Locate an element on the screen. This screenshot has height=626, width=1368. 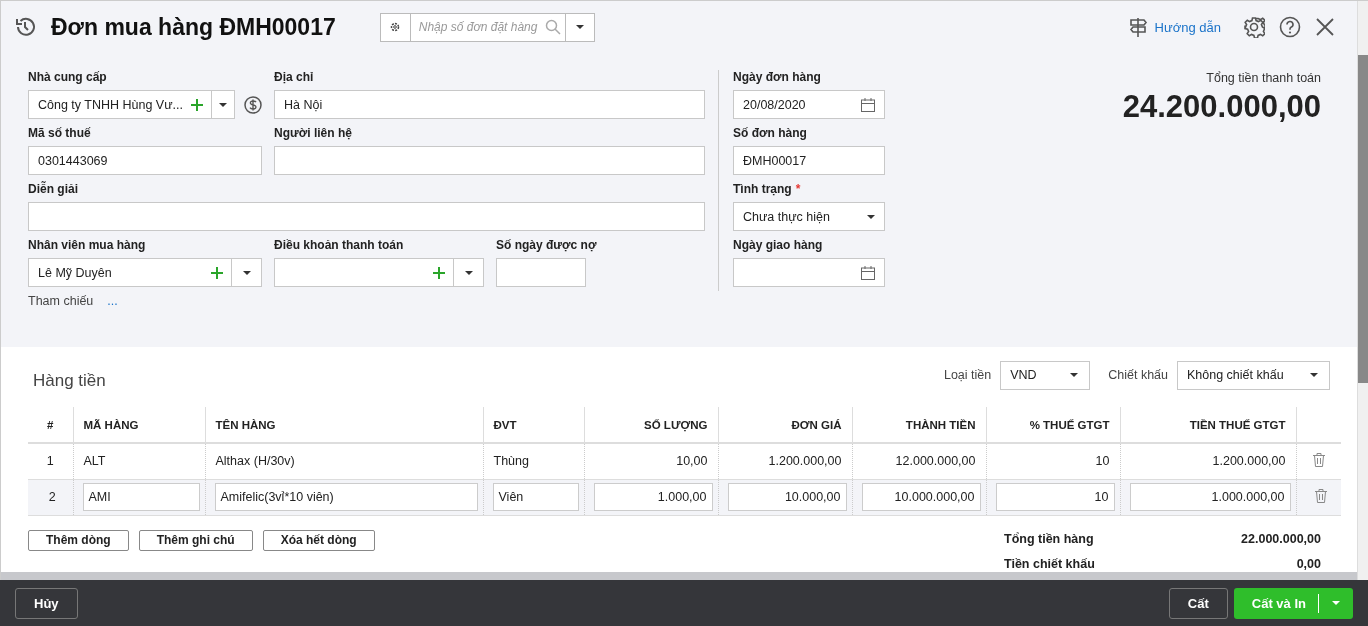
field-label: Ngày đơn hàng is located at coordinates (777, 77).